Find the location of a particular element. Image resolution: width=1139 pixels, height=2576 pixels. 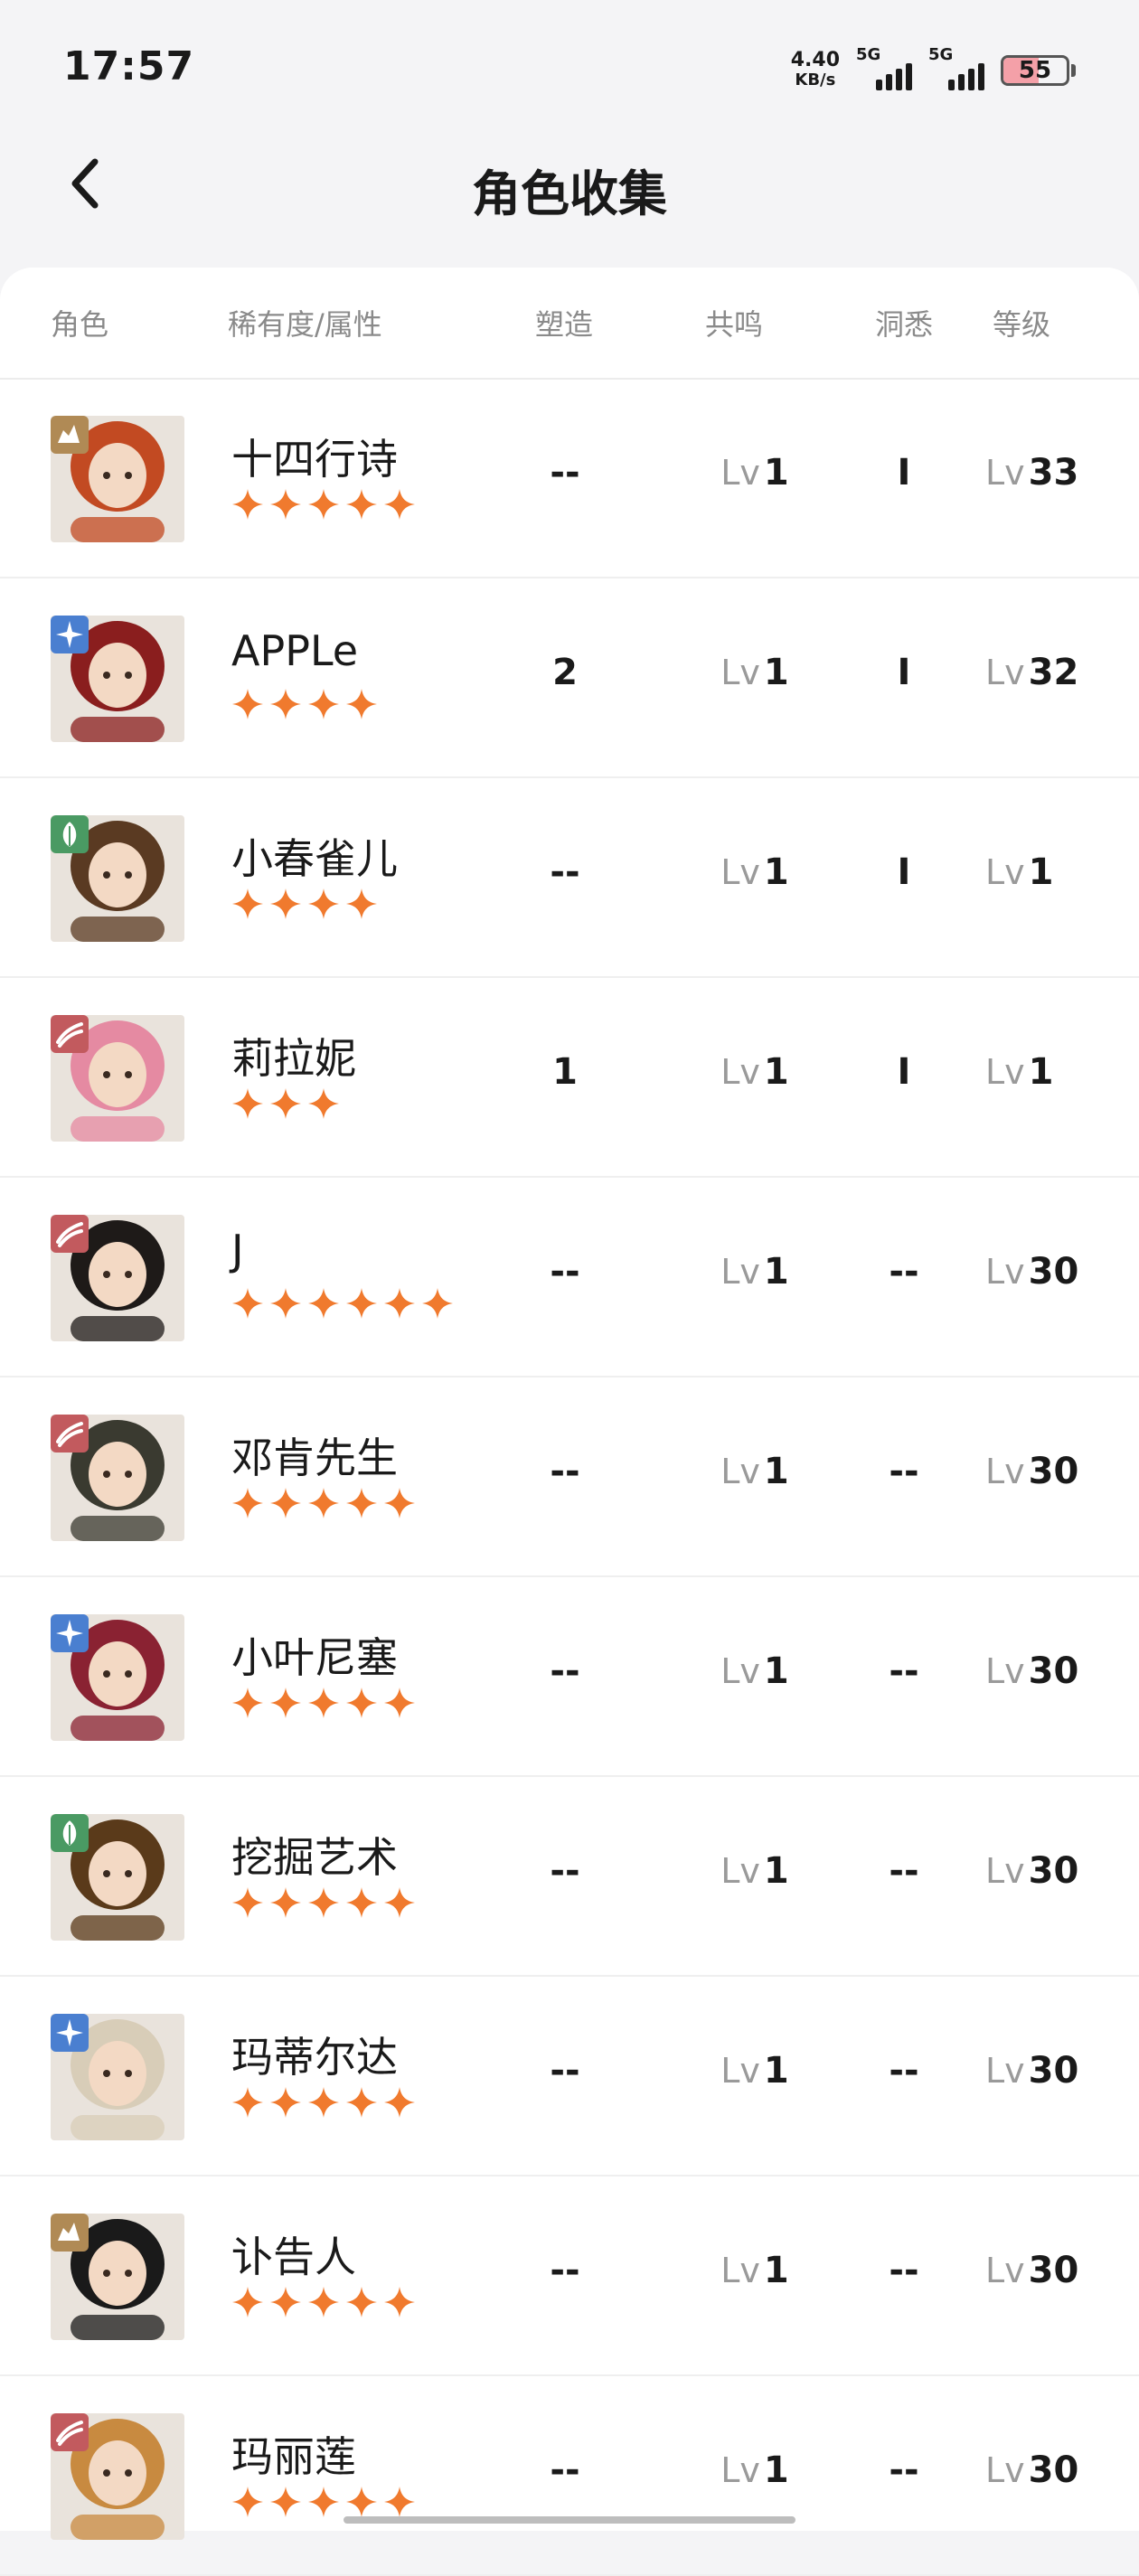

network-speed-unit: KB/s is located at coordinates (815, 80).